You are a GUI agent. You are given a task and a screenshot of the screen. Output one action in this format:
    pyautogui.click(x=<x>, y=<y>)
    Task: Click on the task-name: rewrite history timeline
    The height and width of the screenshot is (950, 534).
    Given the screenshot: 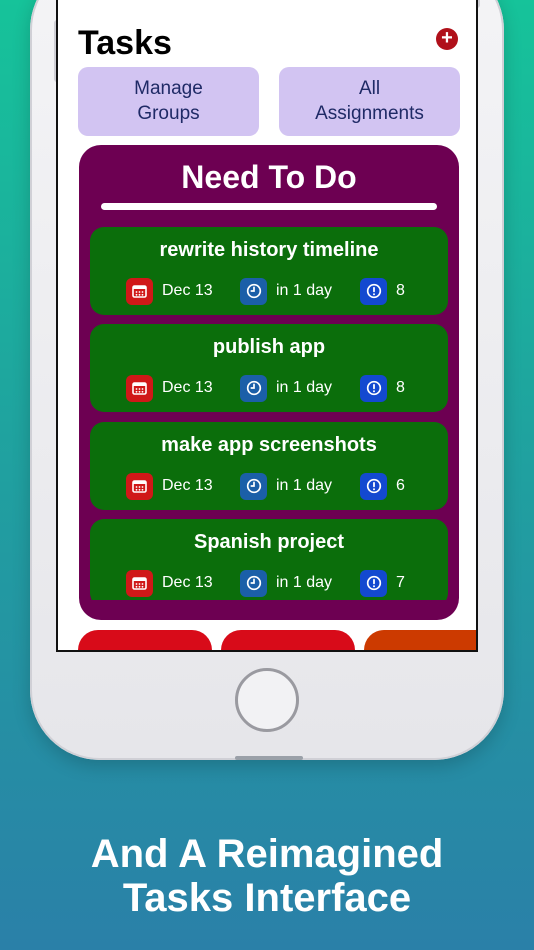 What is the action you would take?
    pyautogui.click(x=269, y=250)
    